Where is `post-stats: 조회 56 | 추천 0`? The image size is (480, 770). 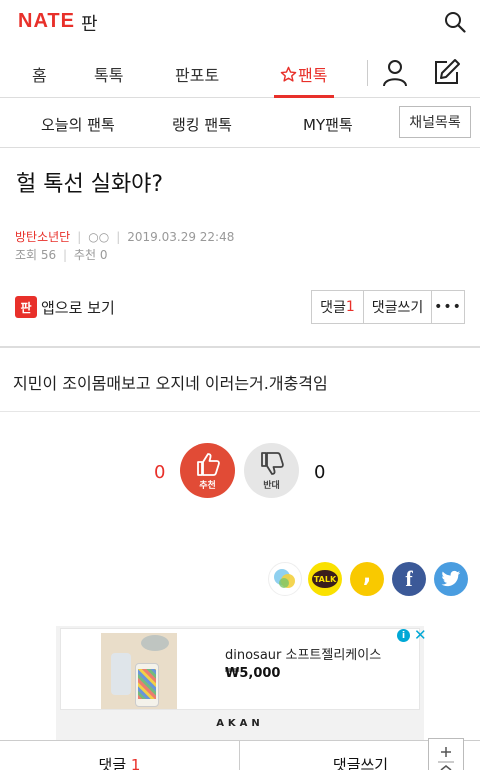
post-stats: 조회 56 | 추천 0 is located at coordinates (61, 254).